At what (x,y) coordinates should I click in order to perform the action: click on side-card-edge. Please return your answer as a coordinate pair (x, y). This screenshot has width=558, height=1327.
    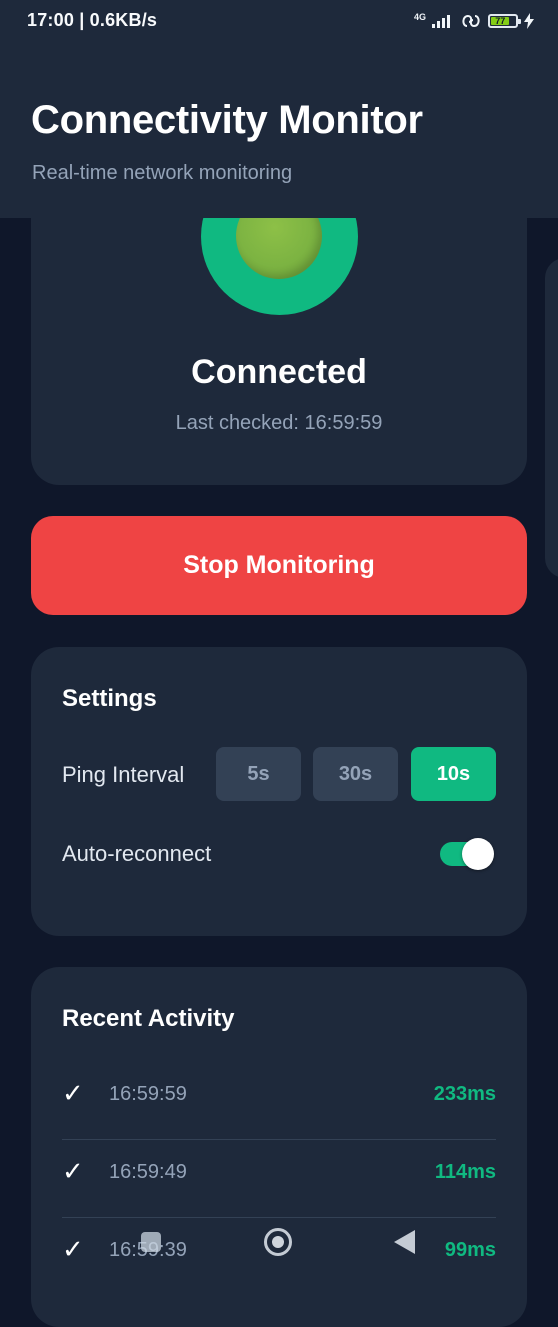
    Looking at the image, I should click on (551, 418).